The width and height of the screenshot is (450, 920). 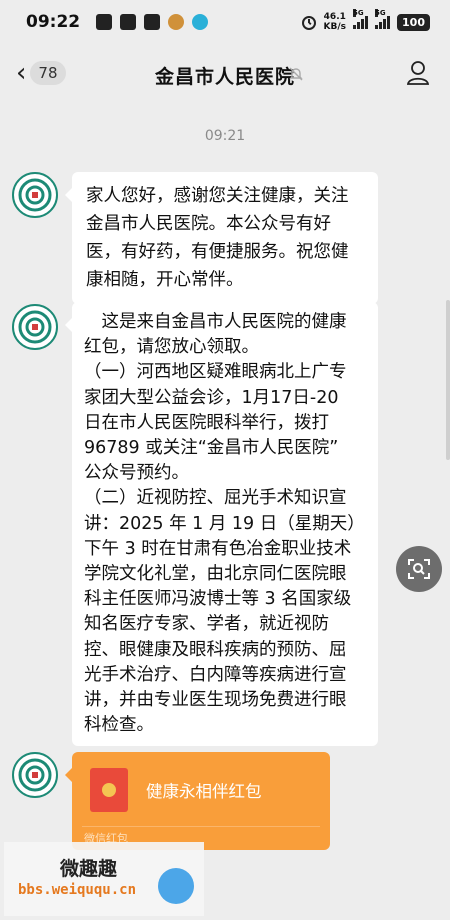 What do you see at coordinates (215, 649) in the screenshot?
I see `message-line: 控、眼健康及眼科疾病的预防、屈` at bounding box center [215, 649].